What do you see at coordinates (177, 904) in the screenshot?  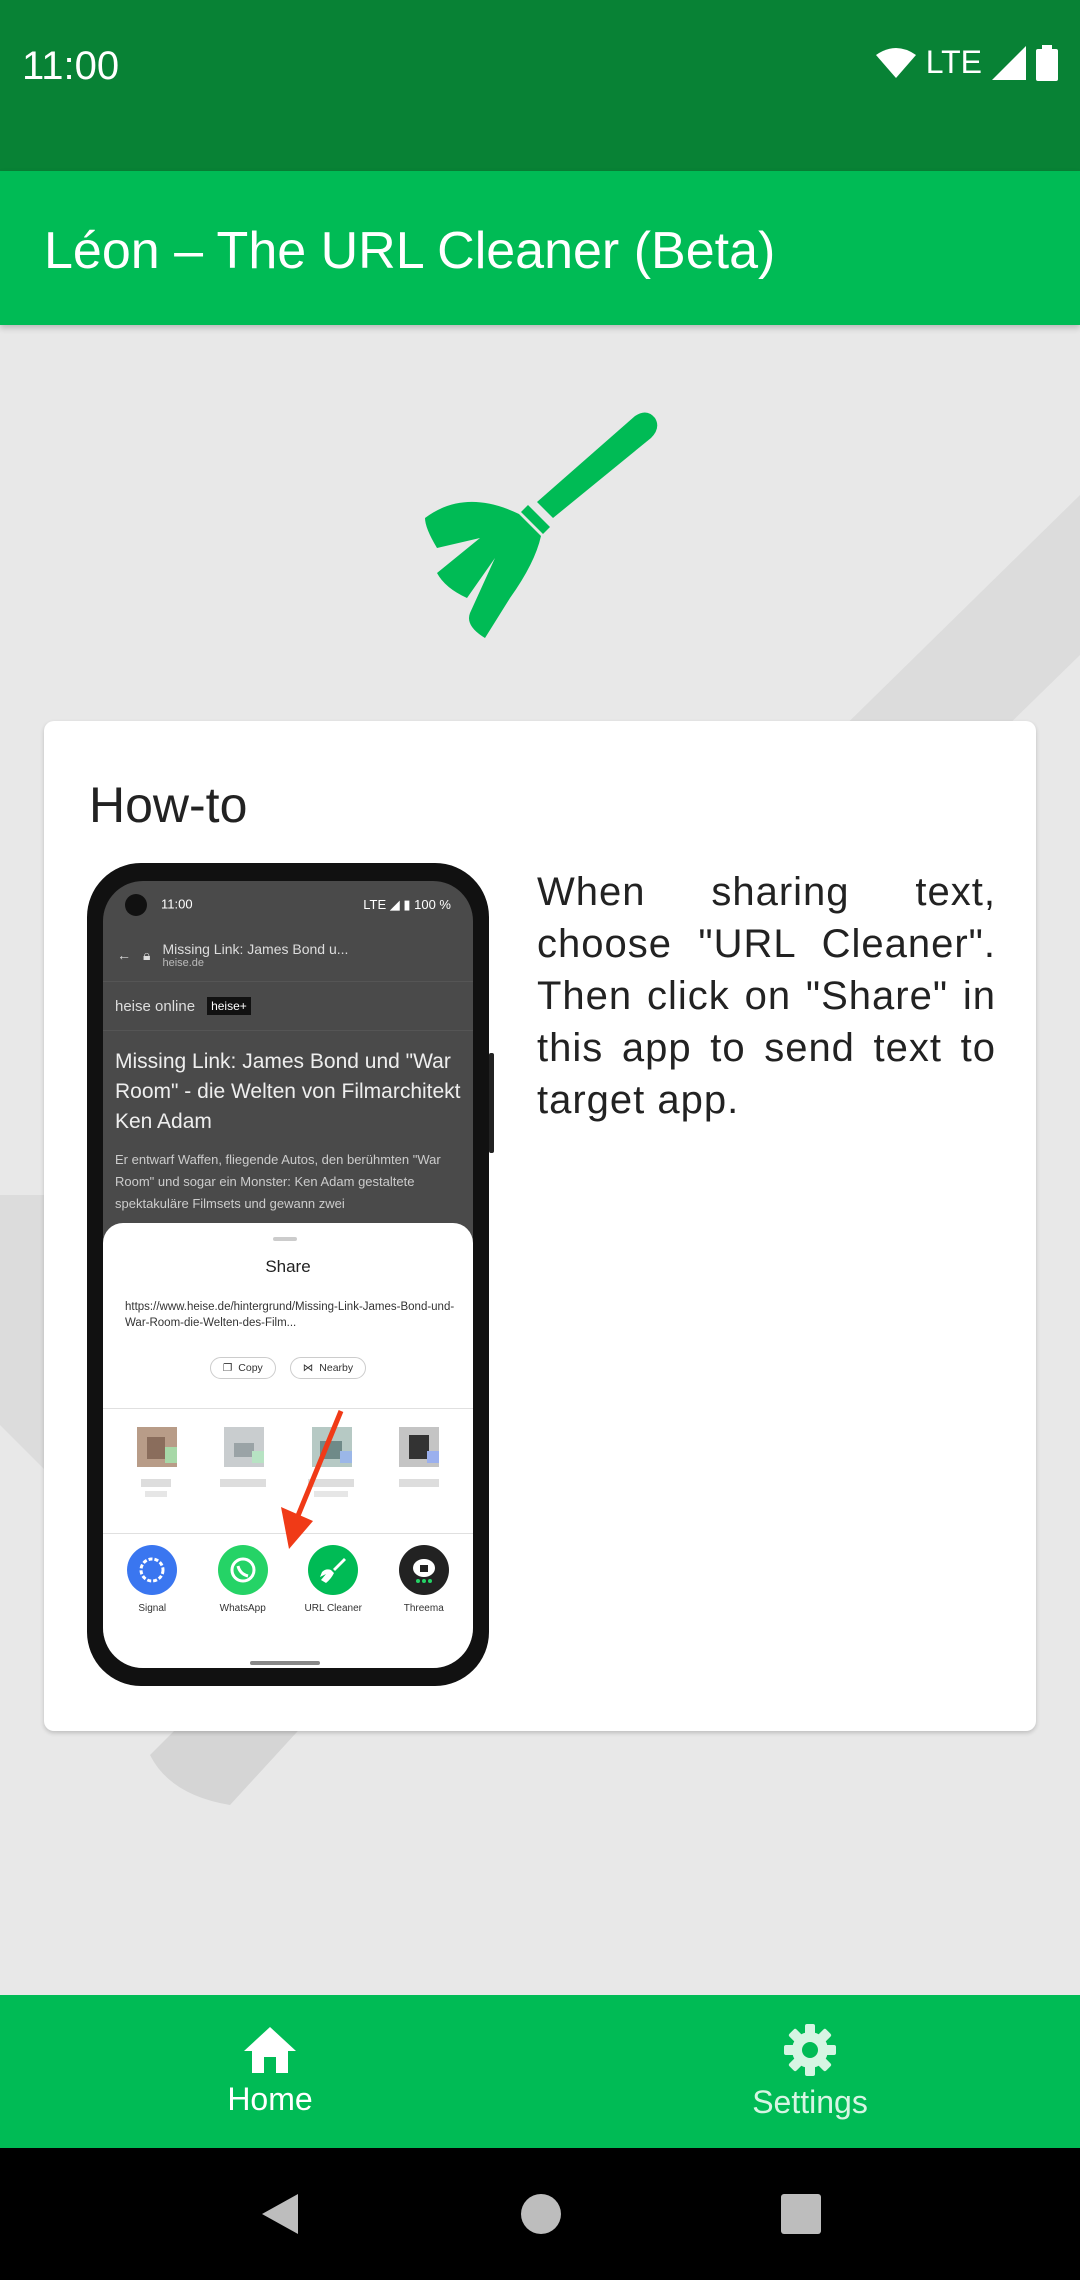 I see `phone-status-time: 11:00` at bounding box center [177, 904].